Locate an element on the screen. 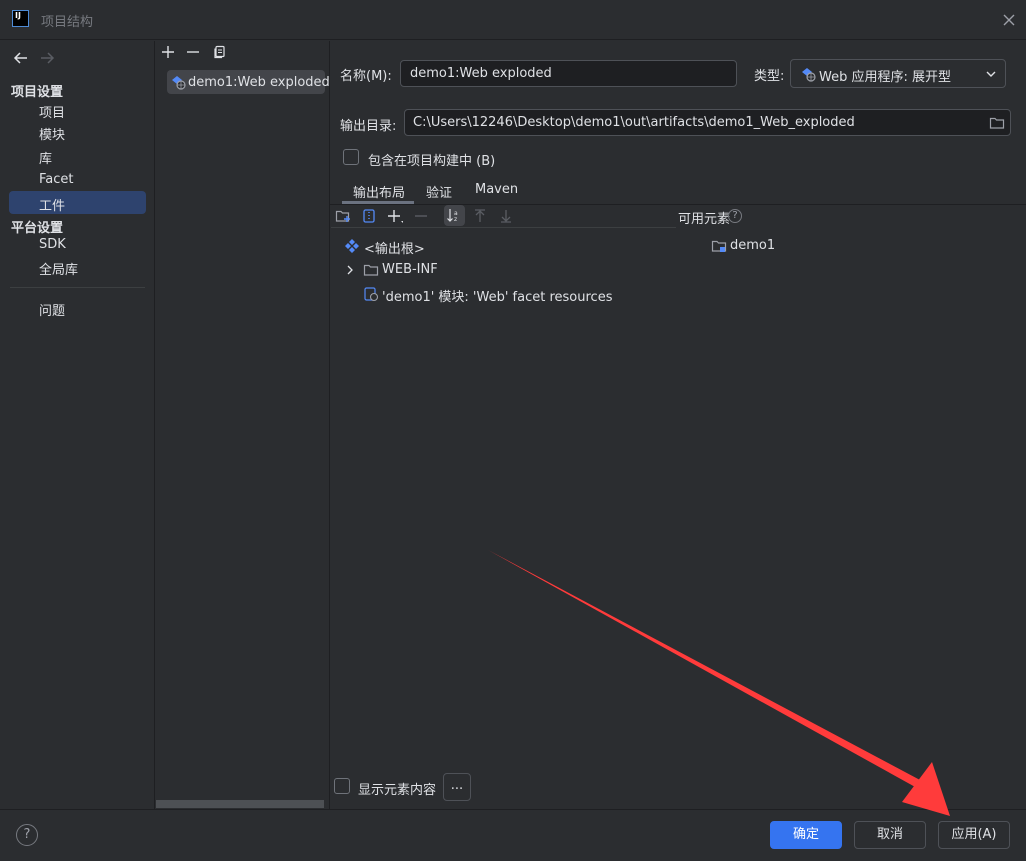 The width and height of the screenshot is (1026, 861). nav-item-artifacts: 工件 is located at coordinates (52, 204).